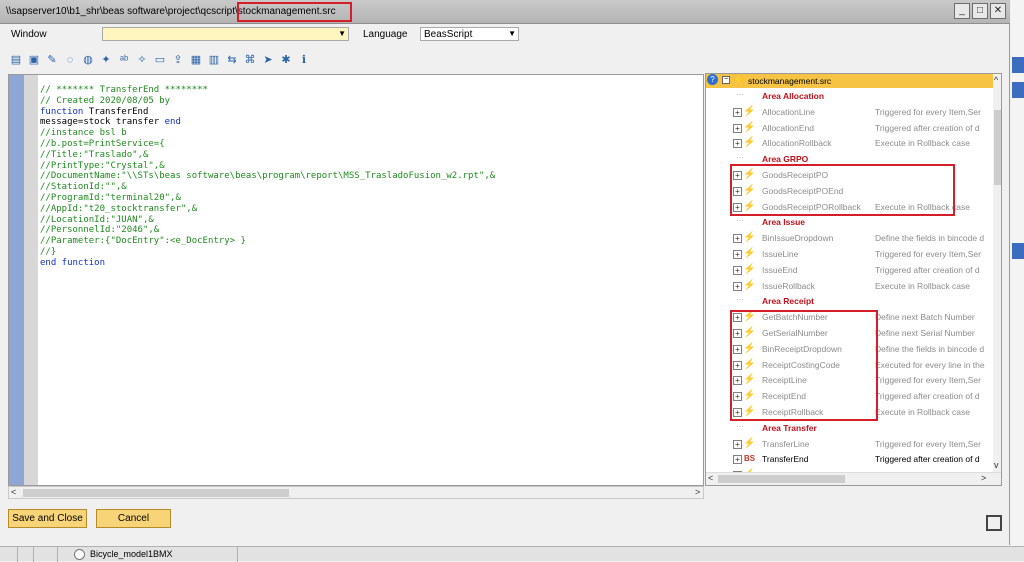  What do you see at coordinates (16, 60) in the screenshot?
I see `new-file-icon: ▤` at bounding box center [16, 60].